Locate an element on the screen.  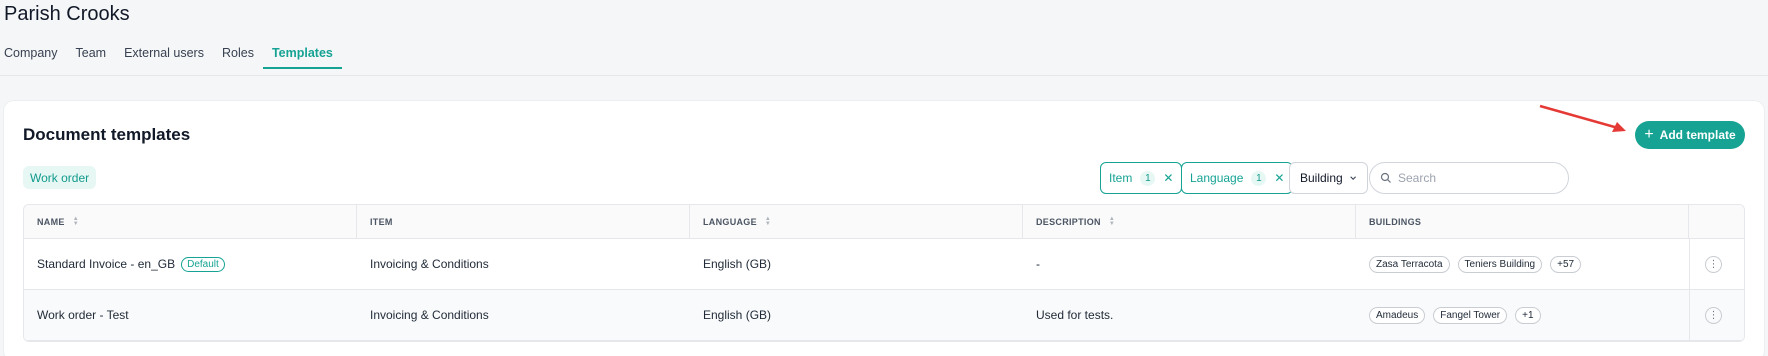
plus-icon: + is located at coordinates (1649, 134).